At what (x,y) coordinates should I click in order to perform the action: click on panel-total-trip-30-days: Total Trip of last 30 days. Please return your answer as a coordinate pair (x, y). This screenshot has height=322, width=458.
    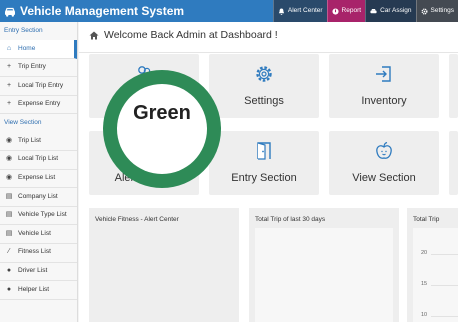
    Looking at the image, I should click on (324, 265).